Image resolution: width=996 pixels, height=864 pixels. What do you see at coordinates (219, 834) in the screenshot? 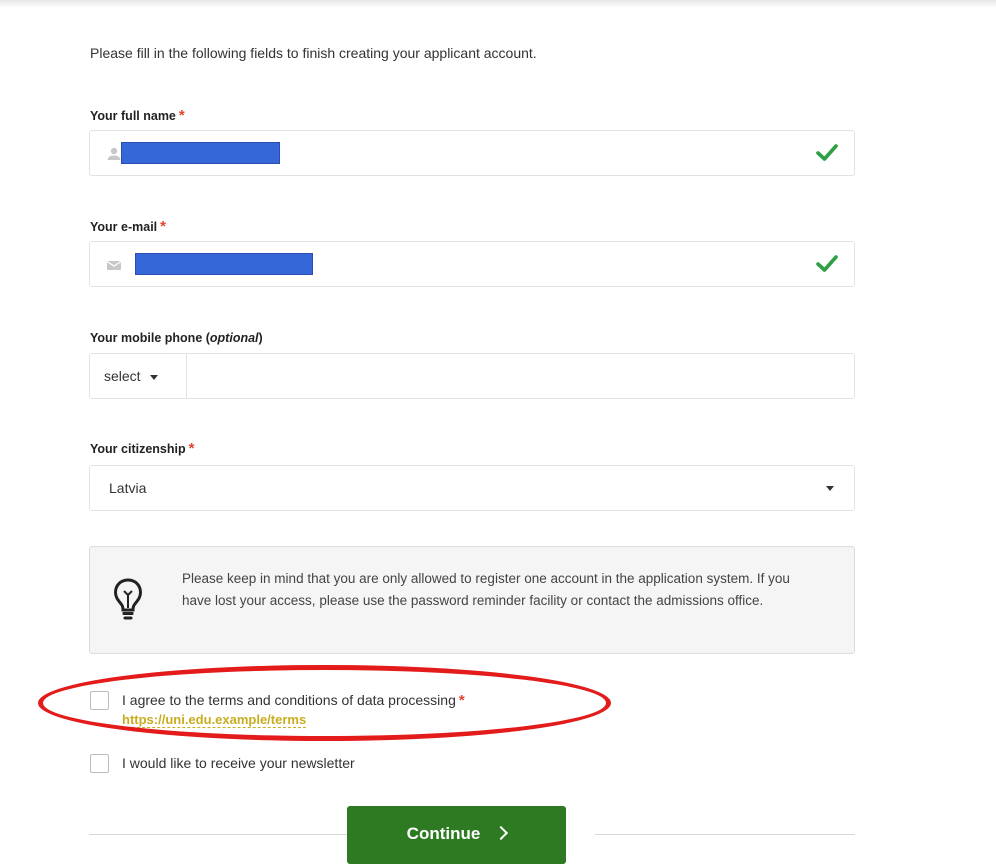
I see `divider-left` at bounding box center [219, 834].